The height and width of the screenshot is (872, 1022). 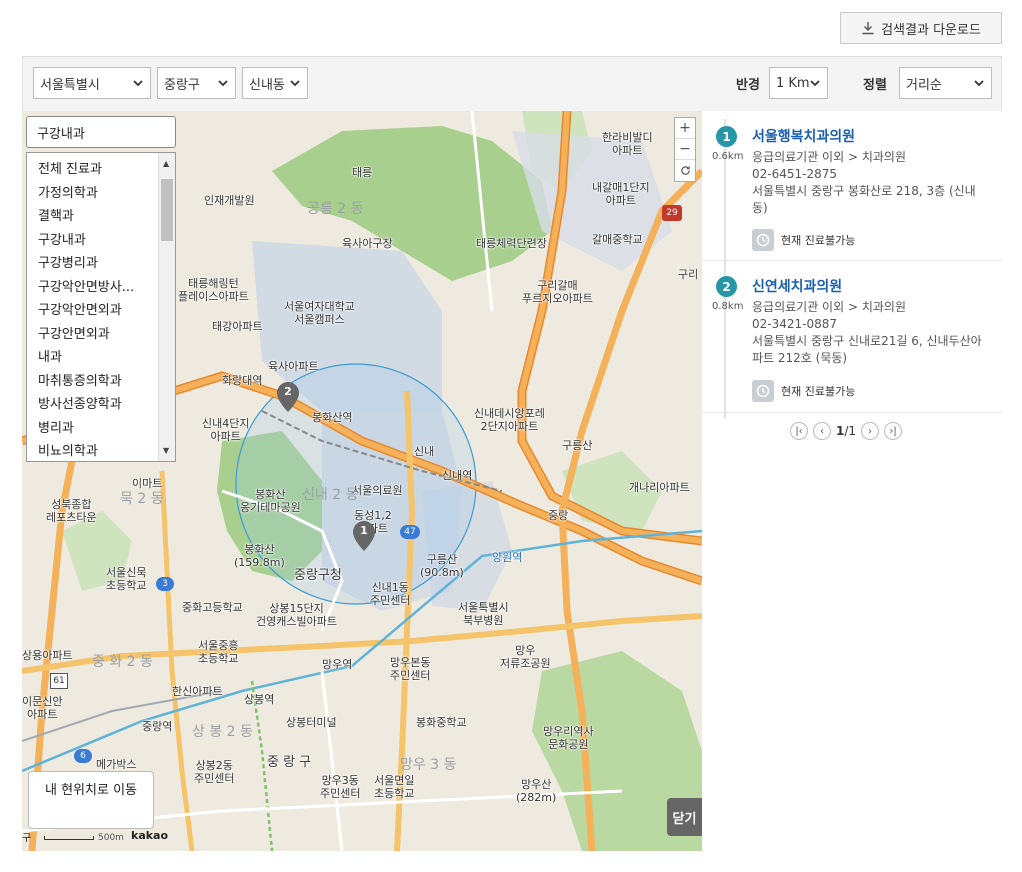 What do you see at coordinates (93, 405) in the screenshot?
I see `department-option: 방사선종양학과` at bounding box center [93, 405].